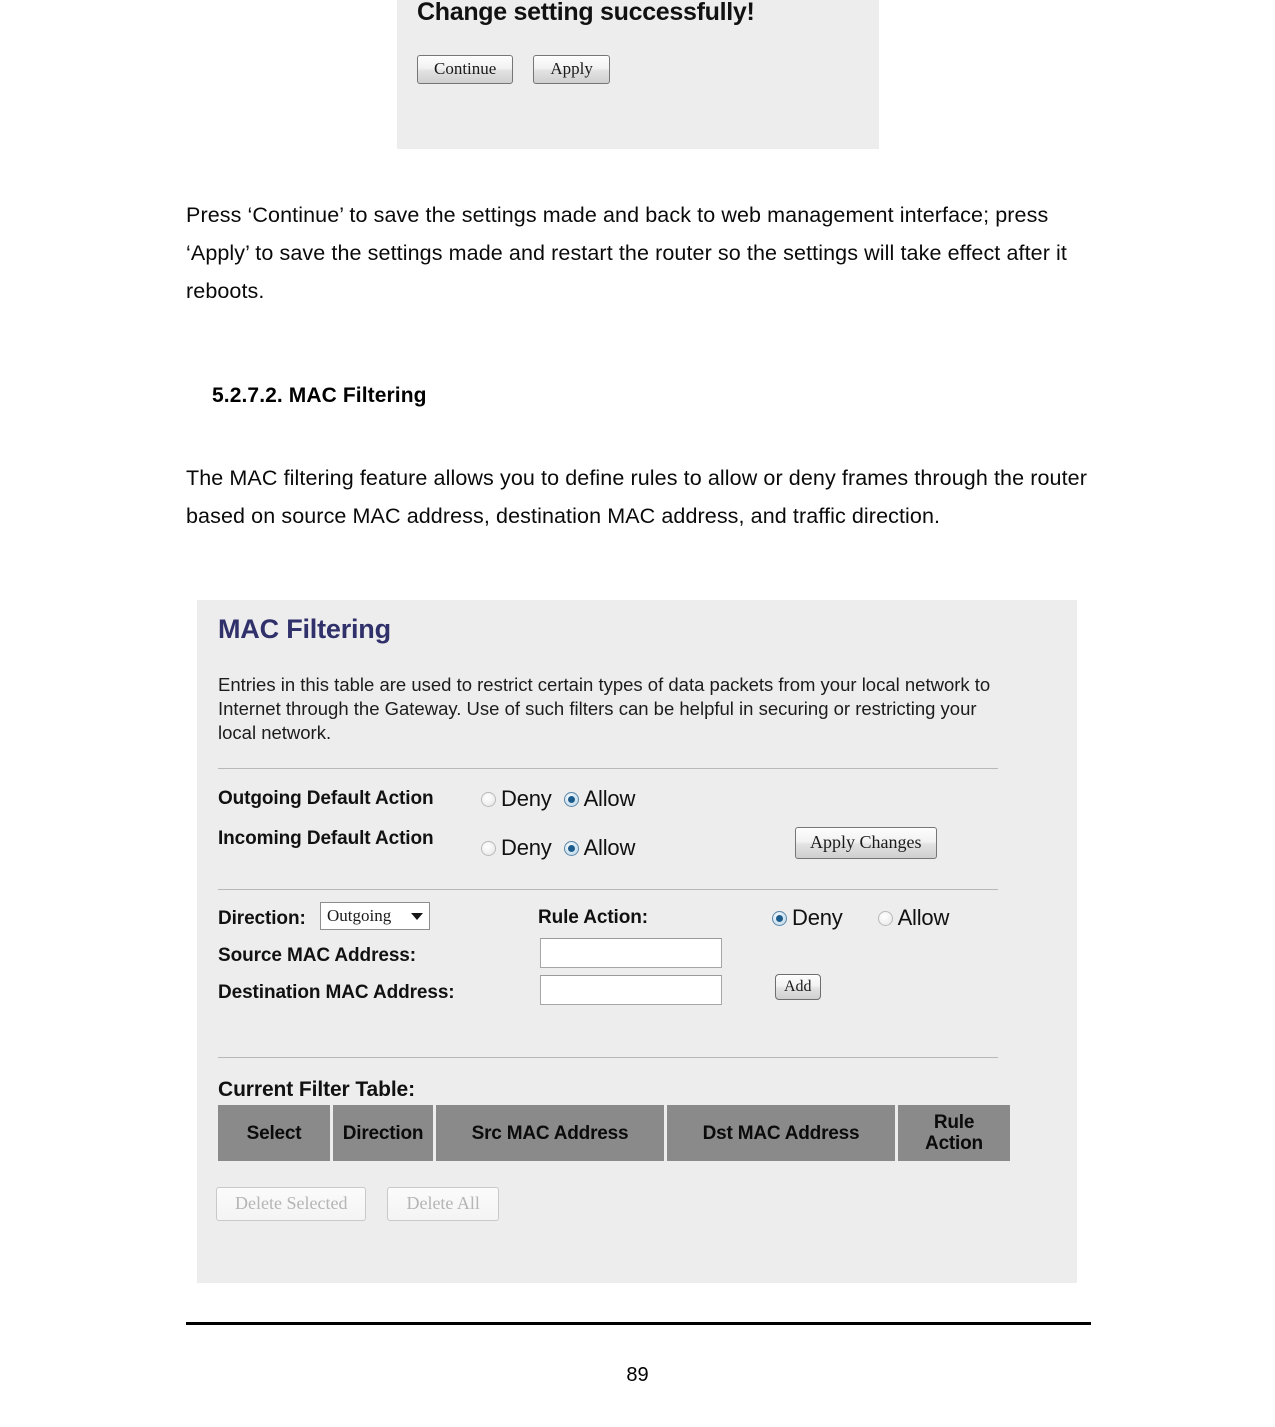 Image resolution: width=1275 pixels, height=1427 pixels. I want to click on table-header-src-mac: Src MAC Address, so click(550, 1133).